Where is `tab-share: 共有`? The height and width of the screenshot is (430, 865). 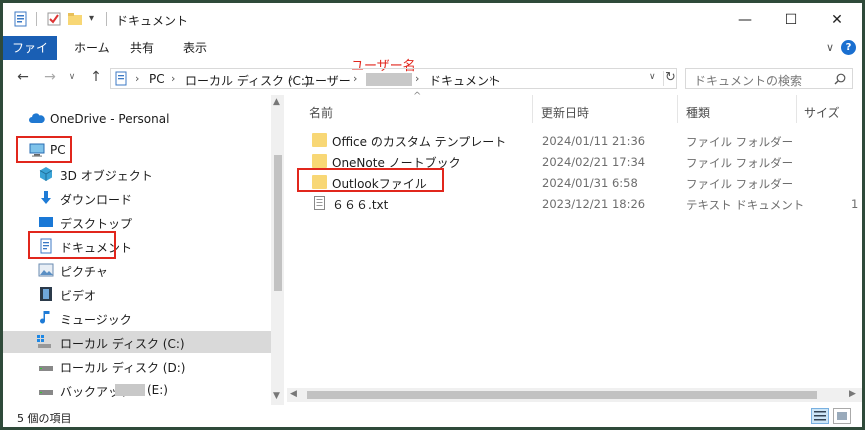 tab-share: 共有 is located at coordinates (142, 48).